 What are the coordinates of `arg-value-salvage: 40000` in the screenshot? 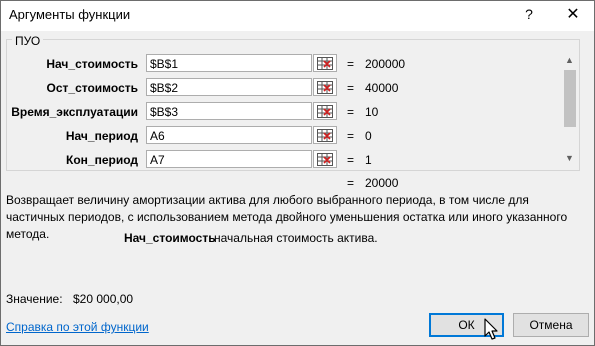 It's located at (382, 88).